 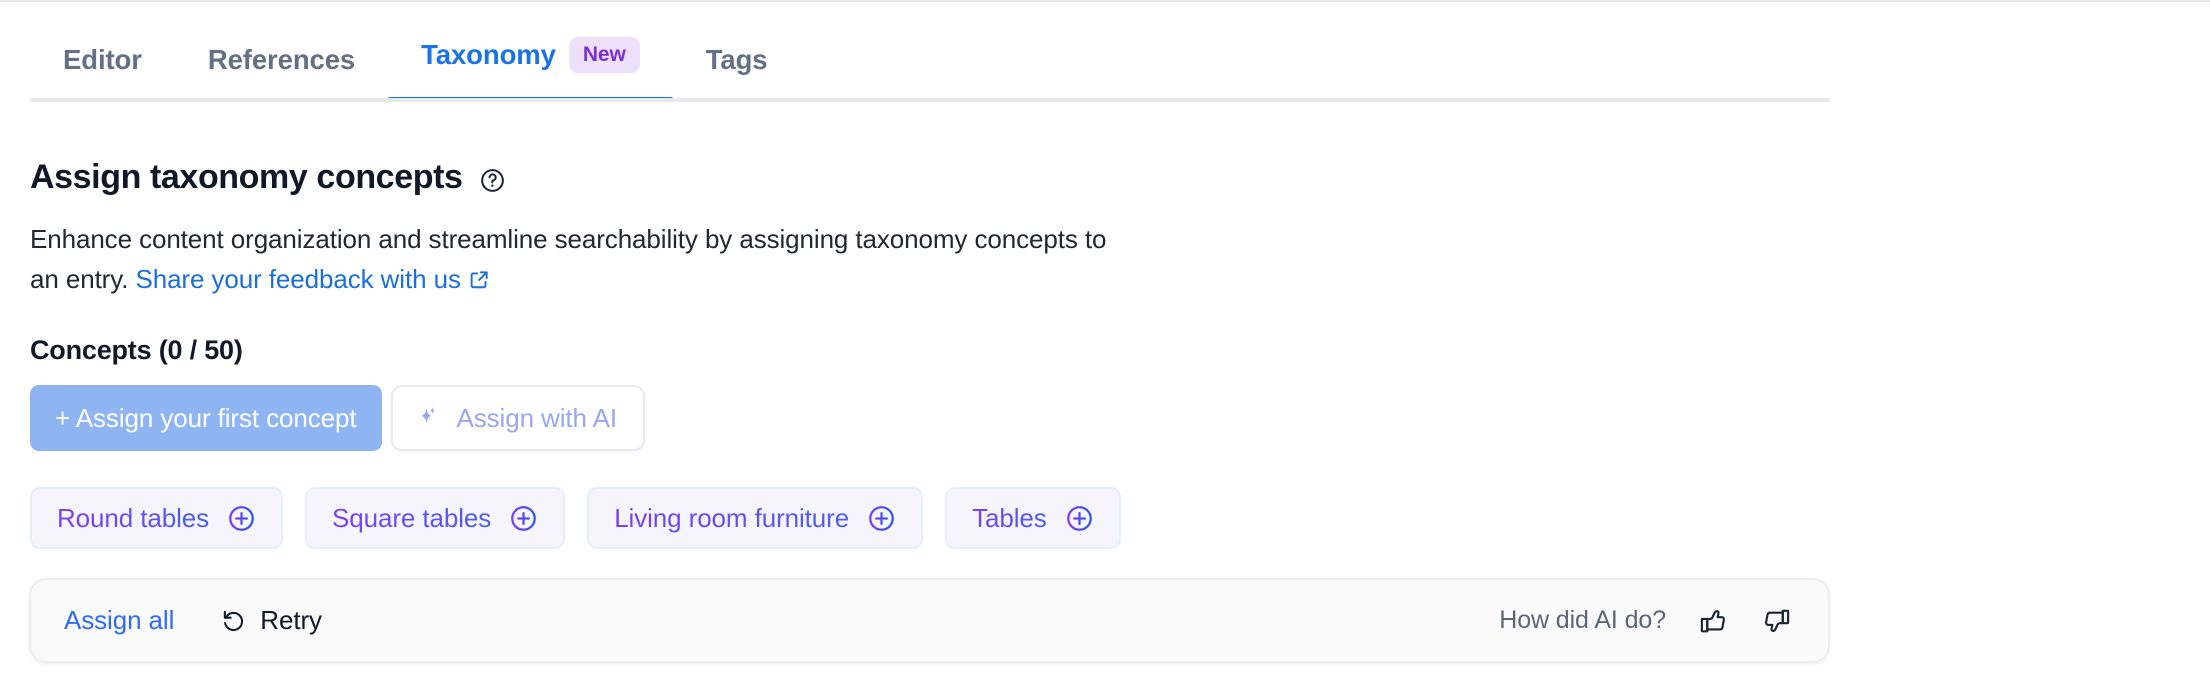 I want to click on tab-editor: Editor, so click(x=102, y=73).